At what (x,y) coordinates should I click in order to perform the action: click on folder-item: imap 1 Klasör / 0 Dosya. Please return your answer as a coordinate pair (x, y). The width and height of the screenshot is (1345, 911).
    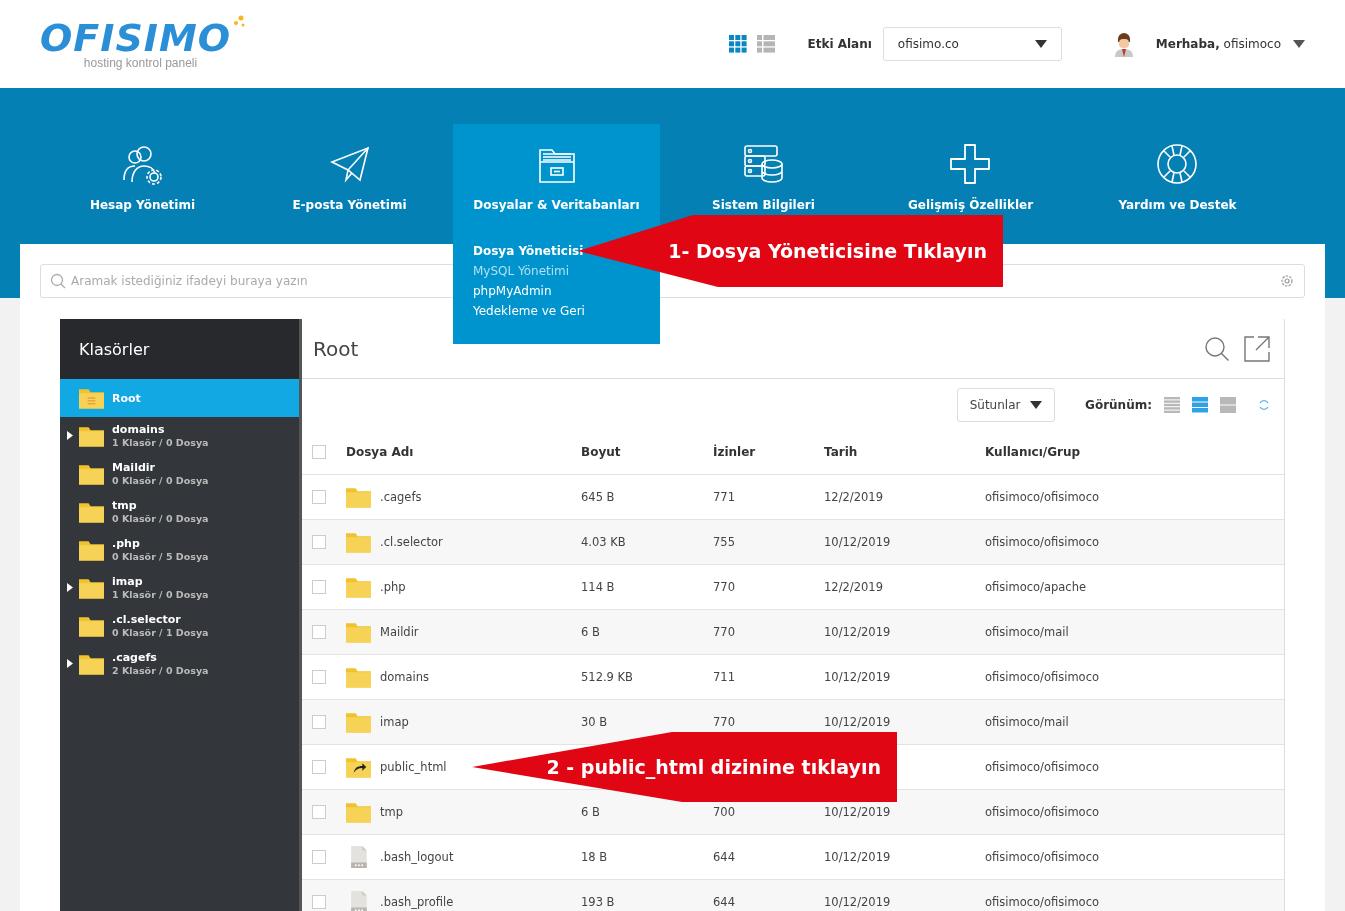
    Looking at the image, I should click on (179, 588).